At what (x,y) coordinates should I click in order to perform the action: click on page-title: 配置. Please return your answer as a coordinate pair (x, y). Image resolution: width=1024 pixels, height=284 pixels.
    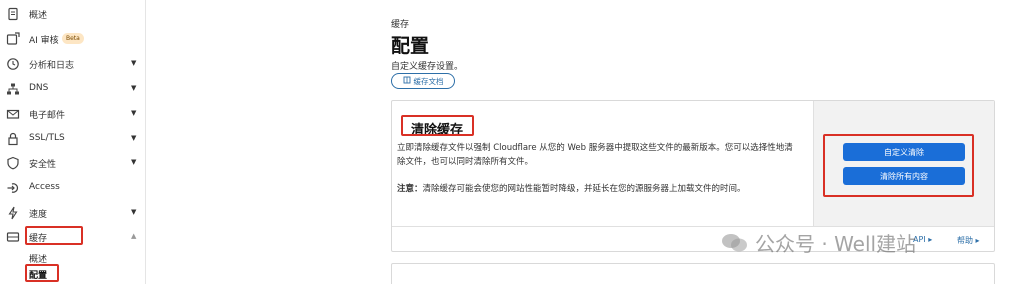
    Looking at the image, I should click on (410, 46).